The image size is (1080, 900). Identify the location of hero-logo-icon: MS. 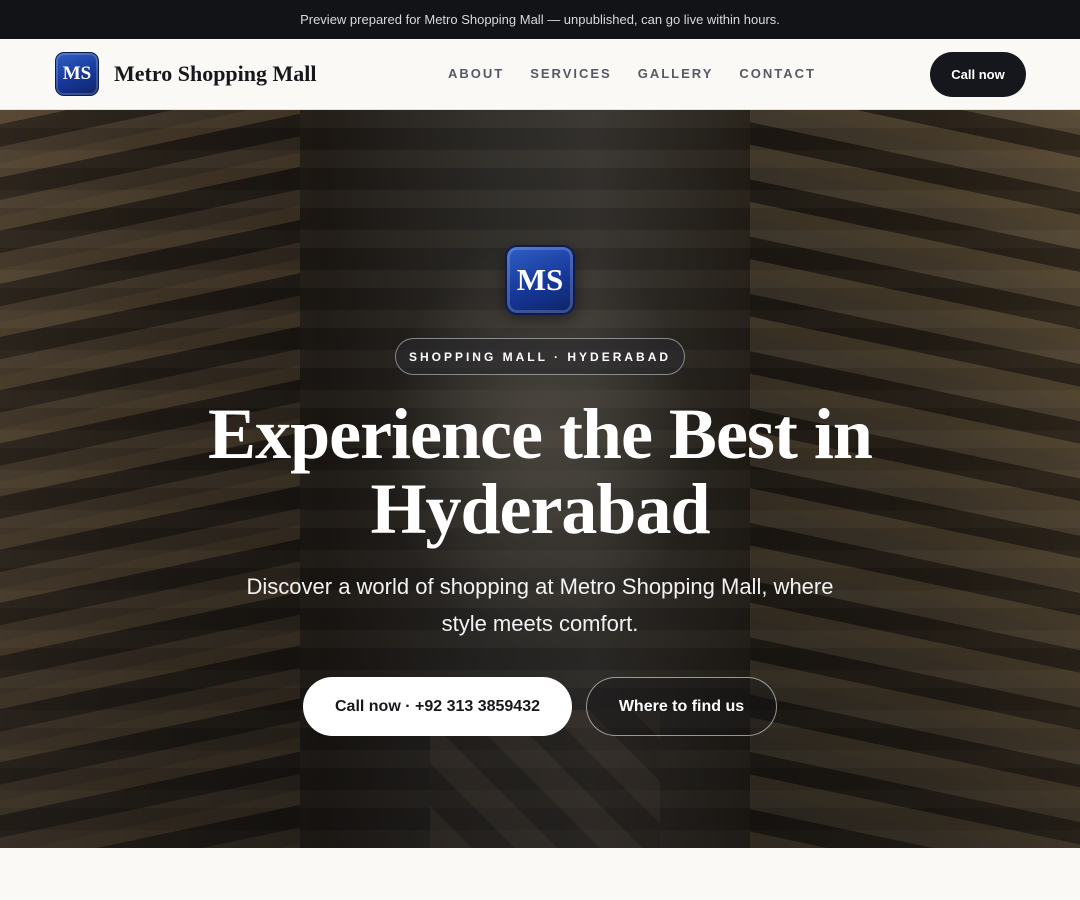
(540, 280).